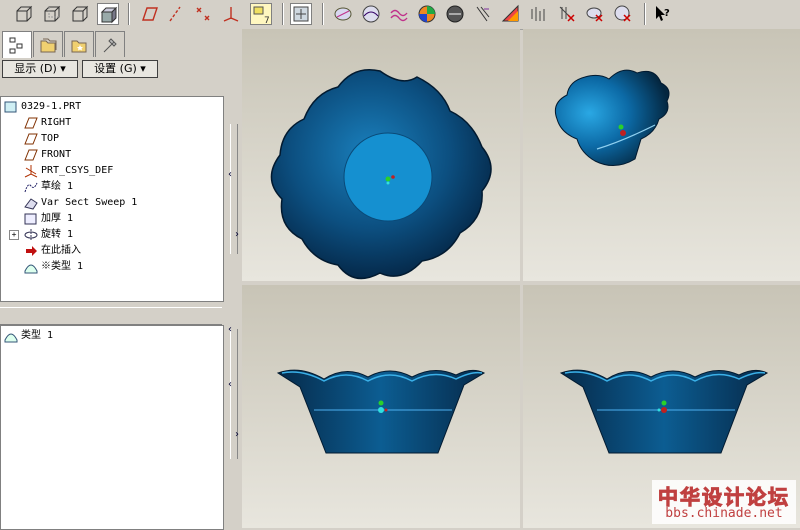 The width and height of the screenshot is (800, 530). What do you see at coordinates (267, 21) in the screenshot?
I see `svg-text: 7` at bounding box center [267, 21].